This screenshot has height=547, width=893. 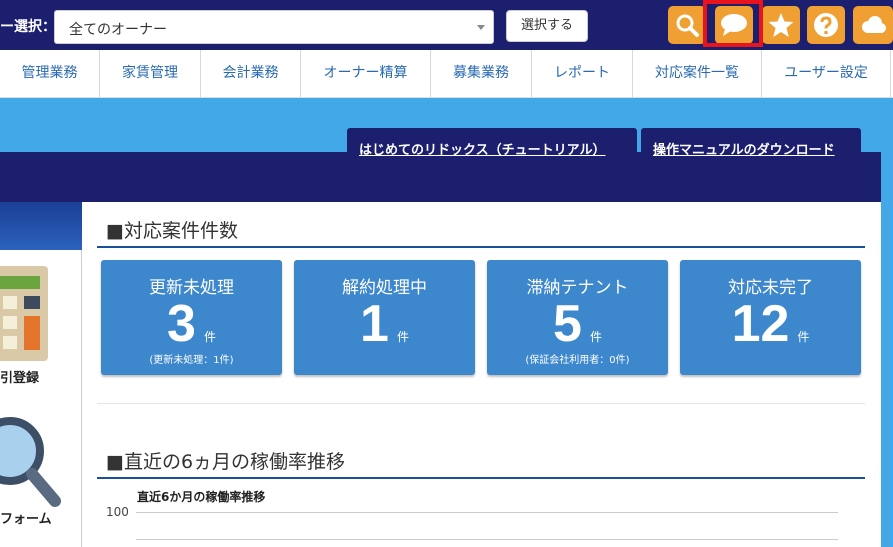 What do you see at coordinates (181, 324) in the screenshot?
I see `case-card-count: 3` at bounding box center [181, 324].